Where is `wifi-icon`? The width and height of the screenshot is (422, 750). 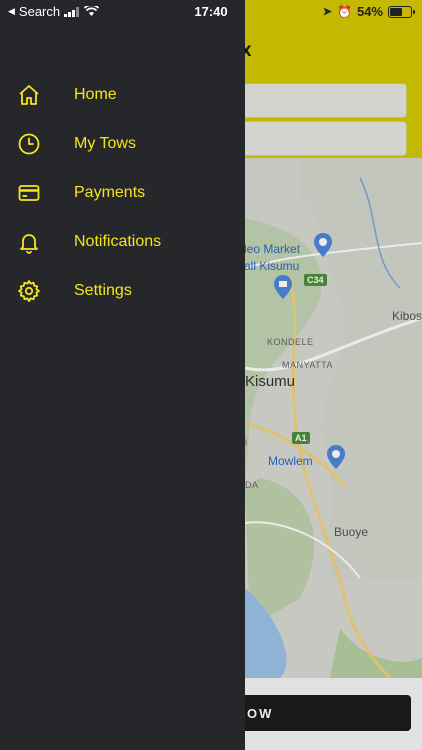
wifi-icon is located at coordinates (92, 11).